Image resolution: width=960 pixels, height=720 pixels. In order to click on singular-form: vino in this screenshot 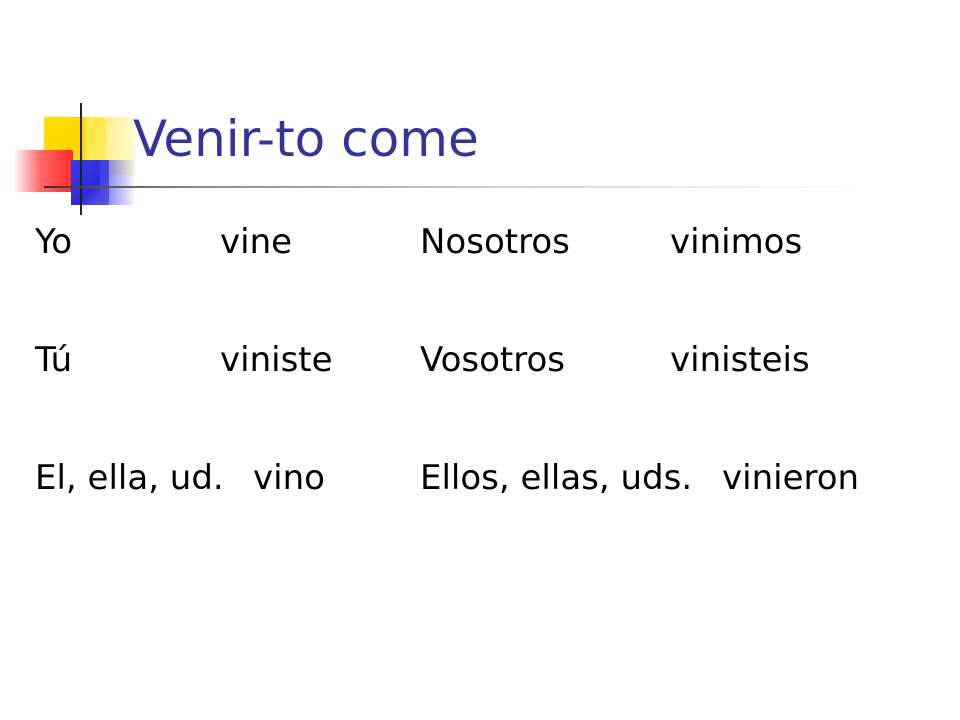, I will do `click(289, 478)`.